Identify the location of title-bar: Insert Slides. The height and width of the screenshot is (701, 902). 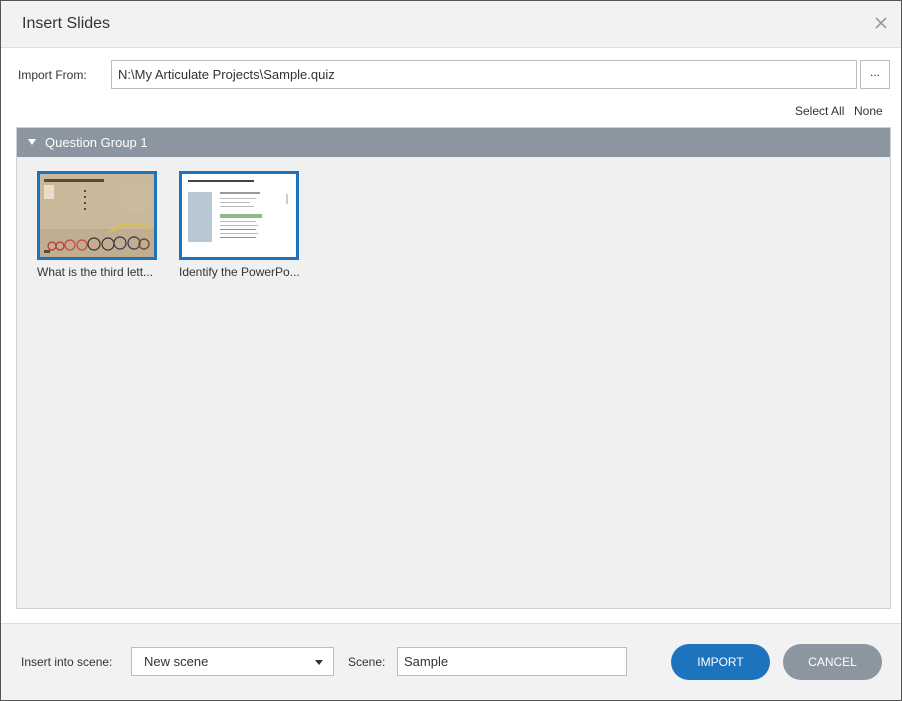
(451, 24).